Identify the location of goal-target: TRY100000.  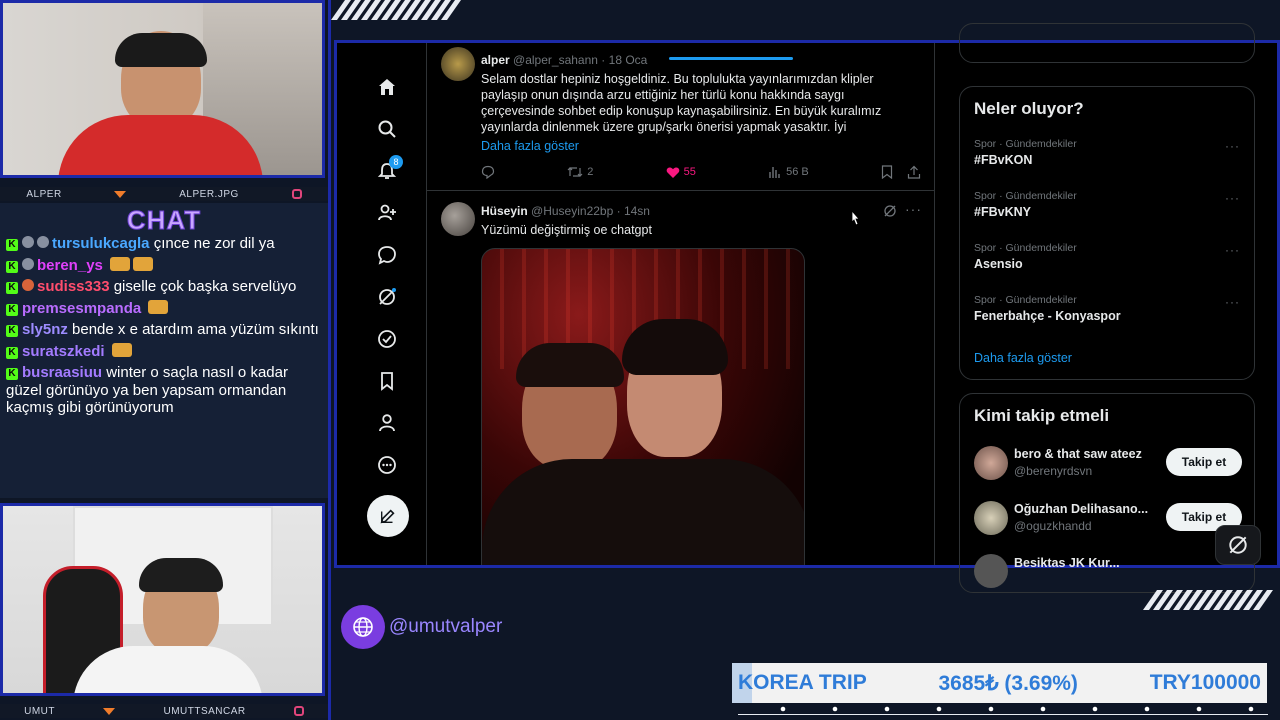
(1205, 682).